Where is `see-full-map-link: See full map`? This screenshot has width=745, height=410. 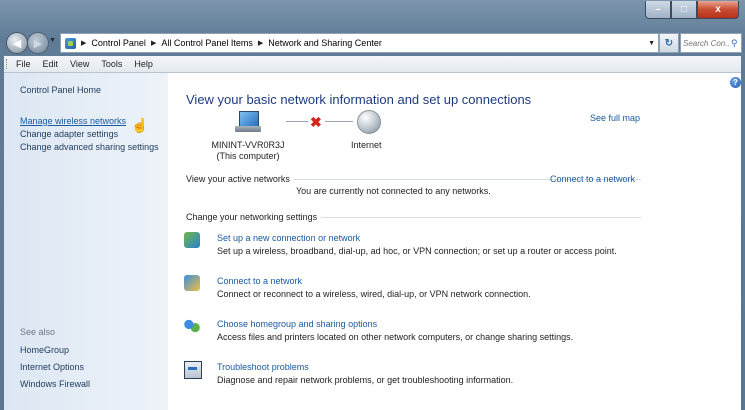
see-full-map-link: See full map is located at coordinates (615, 118).